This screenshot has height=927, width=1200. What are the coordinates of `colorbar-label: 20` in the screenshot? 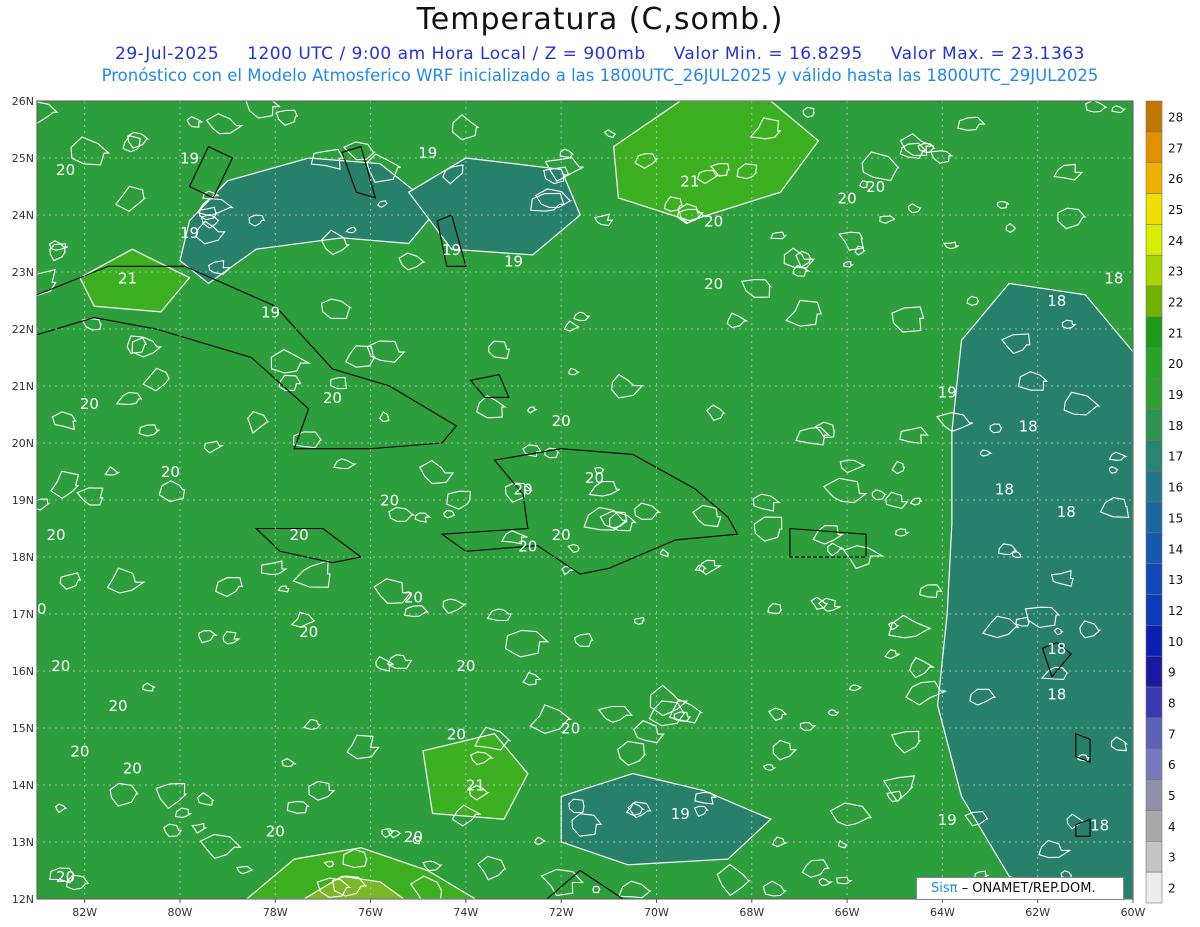 It's located at (1175, 364).